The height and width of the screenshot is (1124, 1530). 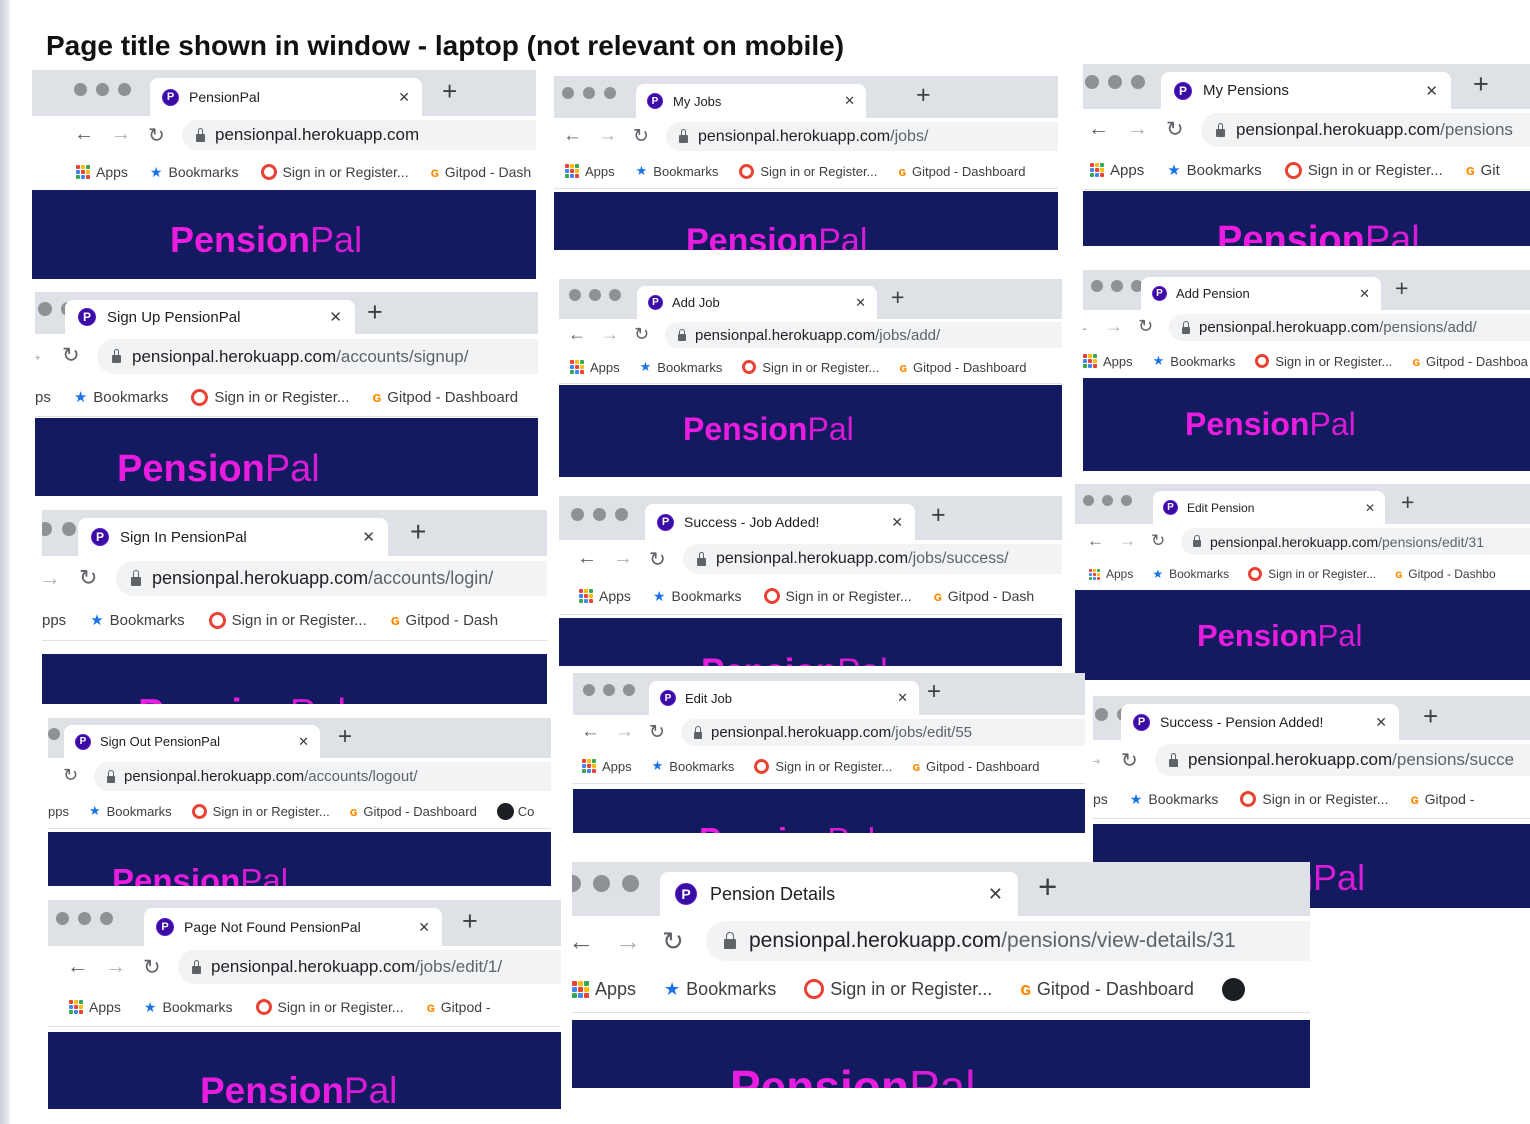 What do you see at coordinates (293, 927) in the screenshot?
I see `active-tab: P Page Not Found PensionPal ✕` at bounding box center [293, 927].